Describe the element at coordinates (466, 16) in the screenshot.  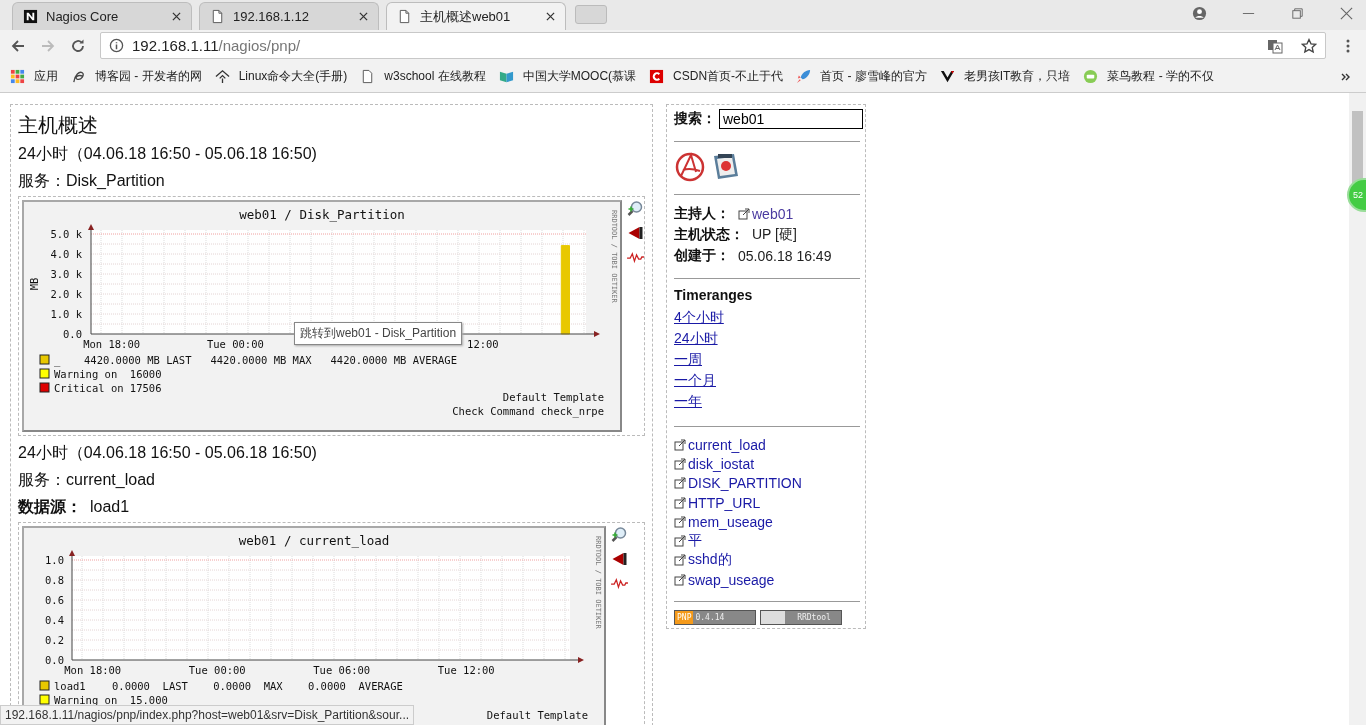
I see `tab-title: 主机概述web01` at that location.